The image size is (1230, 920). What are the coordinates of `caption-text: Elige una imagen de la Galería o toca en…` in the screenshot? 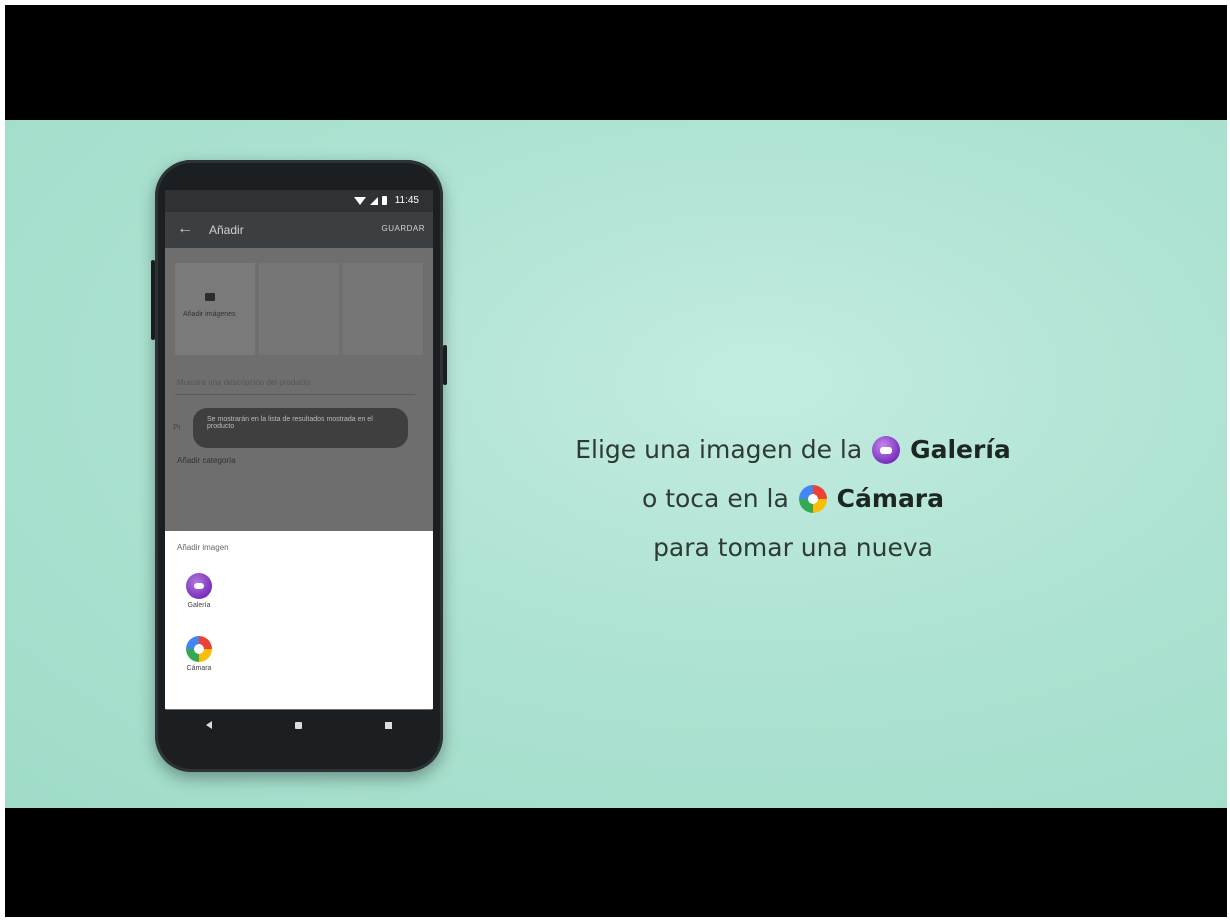 It's located at (793, 498).